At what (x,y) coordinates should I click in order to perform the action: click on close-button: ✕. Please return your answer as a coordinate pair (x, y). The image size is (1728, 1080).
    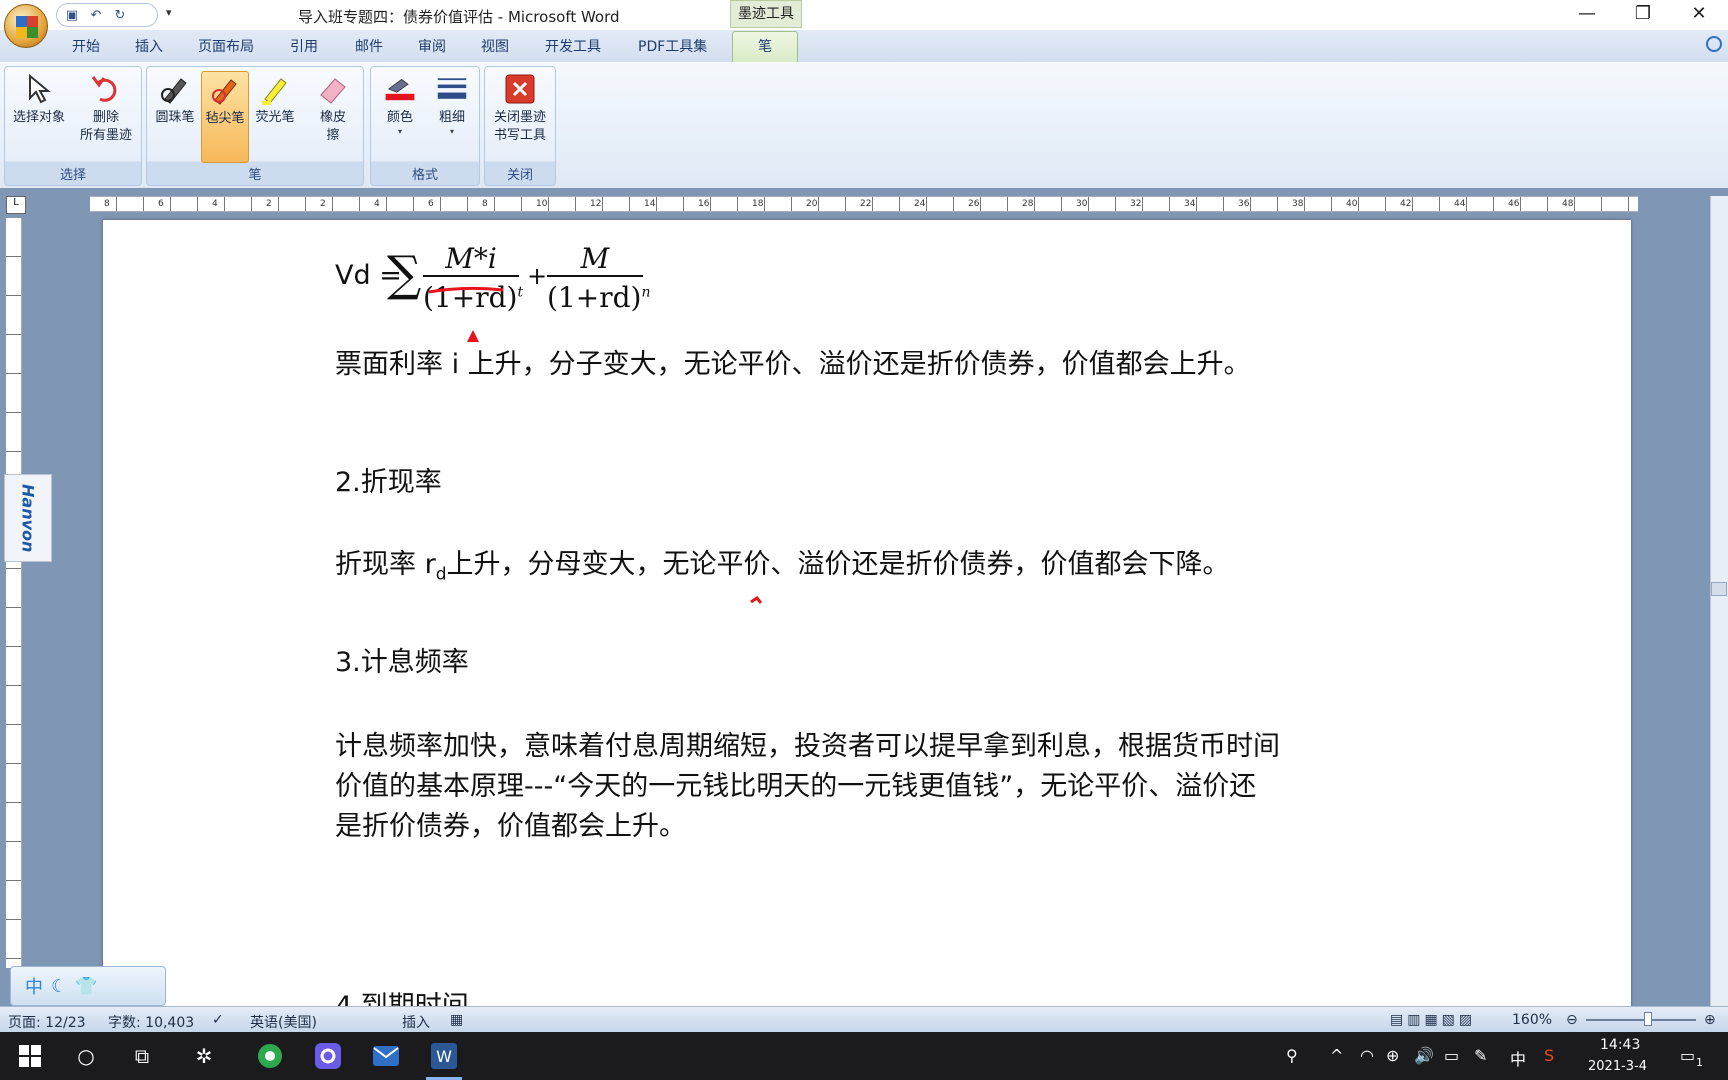
    Looking at the image, I should click on (1699, 15).